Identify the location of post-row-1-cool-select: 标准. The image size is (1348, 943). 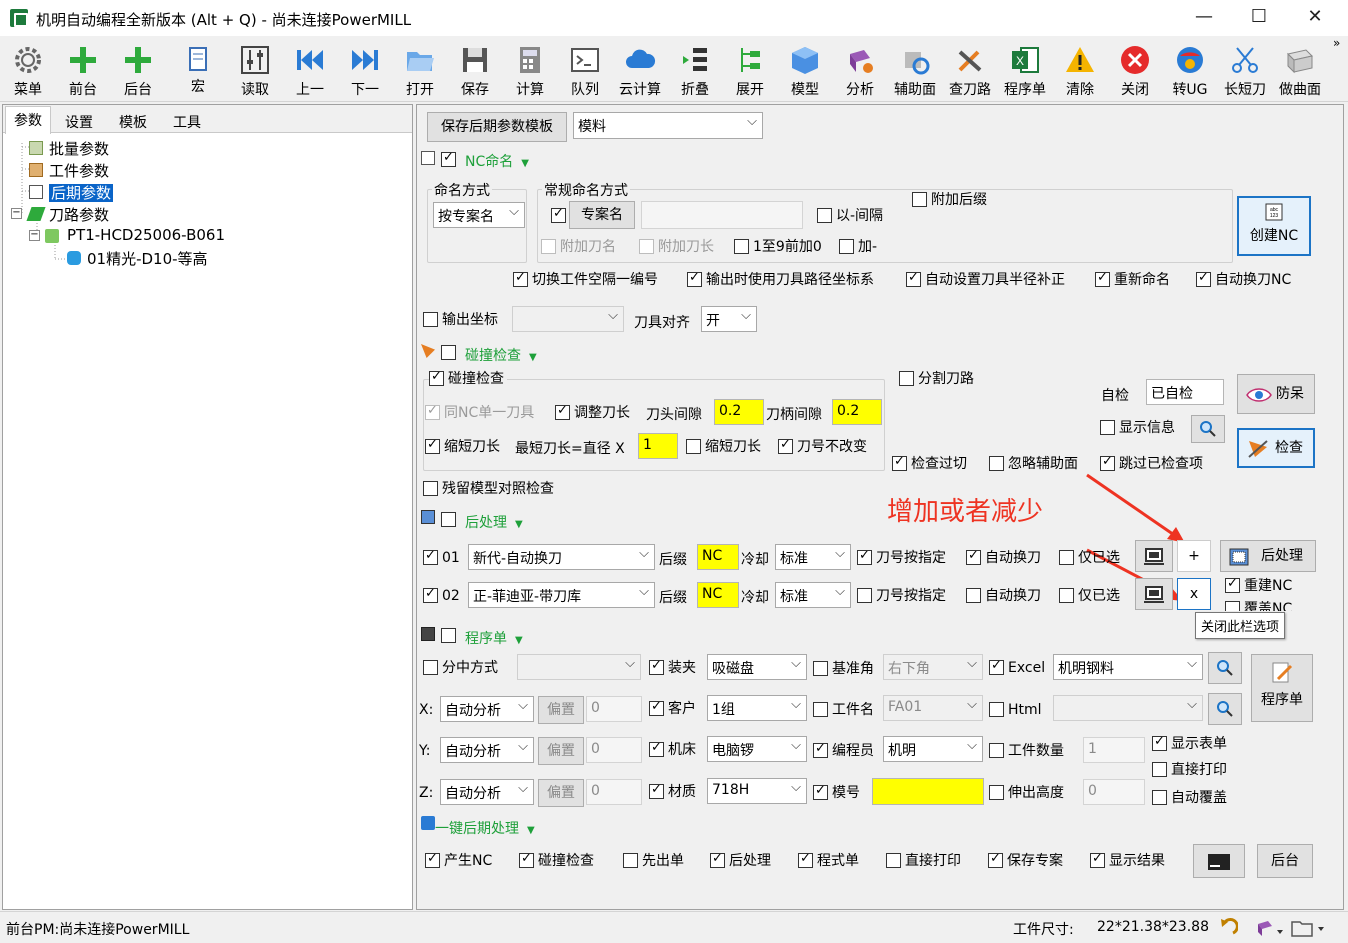
(813, 557).